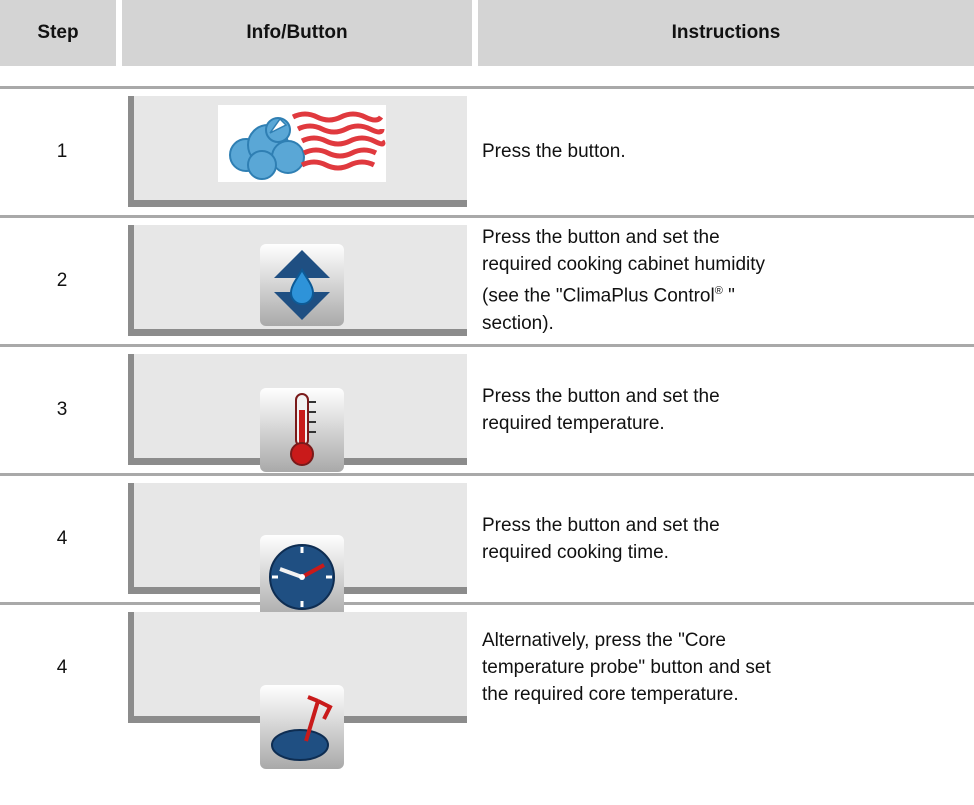 The width and height of the screenshot is (974, 805). What do you see at coordinates (62, 151) in the screenshot?
I see `step-number: 1` at bounding box center [62, 151].